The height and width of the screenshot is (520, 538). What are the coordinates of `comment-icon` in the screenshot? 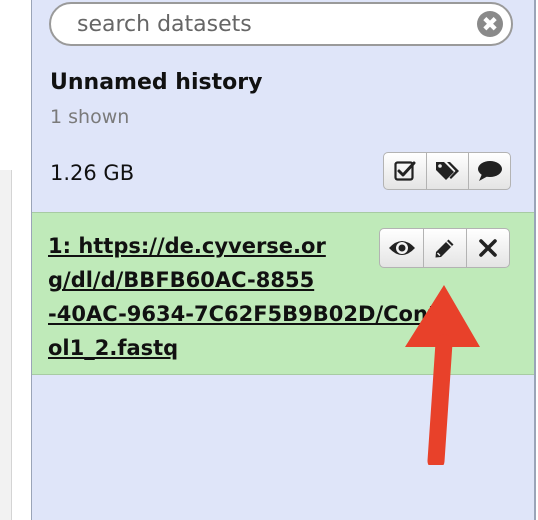 It's located at (489, 171).